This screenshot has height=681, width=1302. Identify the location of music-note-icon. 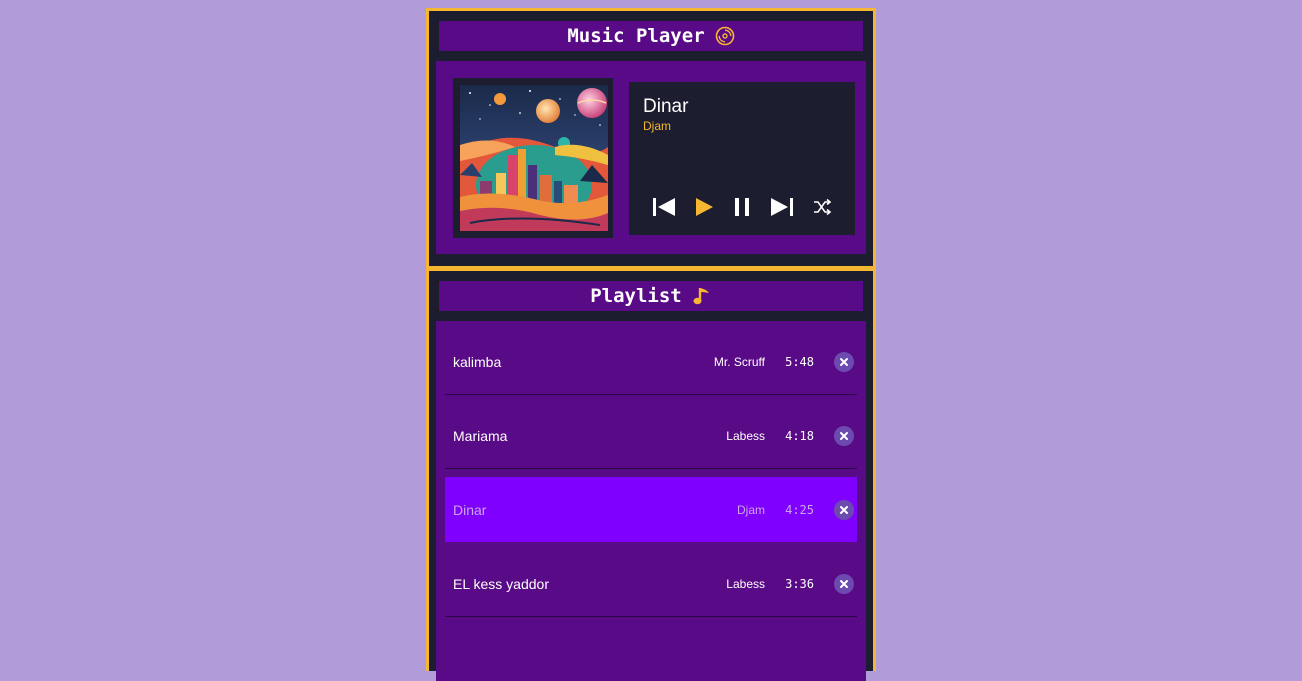
(702, 296).